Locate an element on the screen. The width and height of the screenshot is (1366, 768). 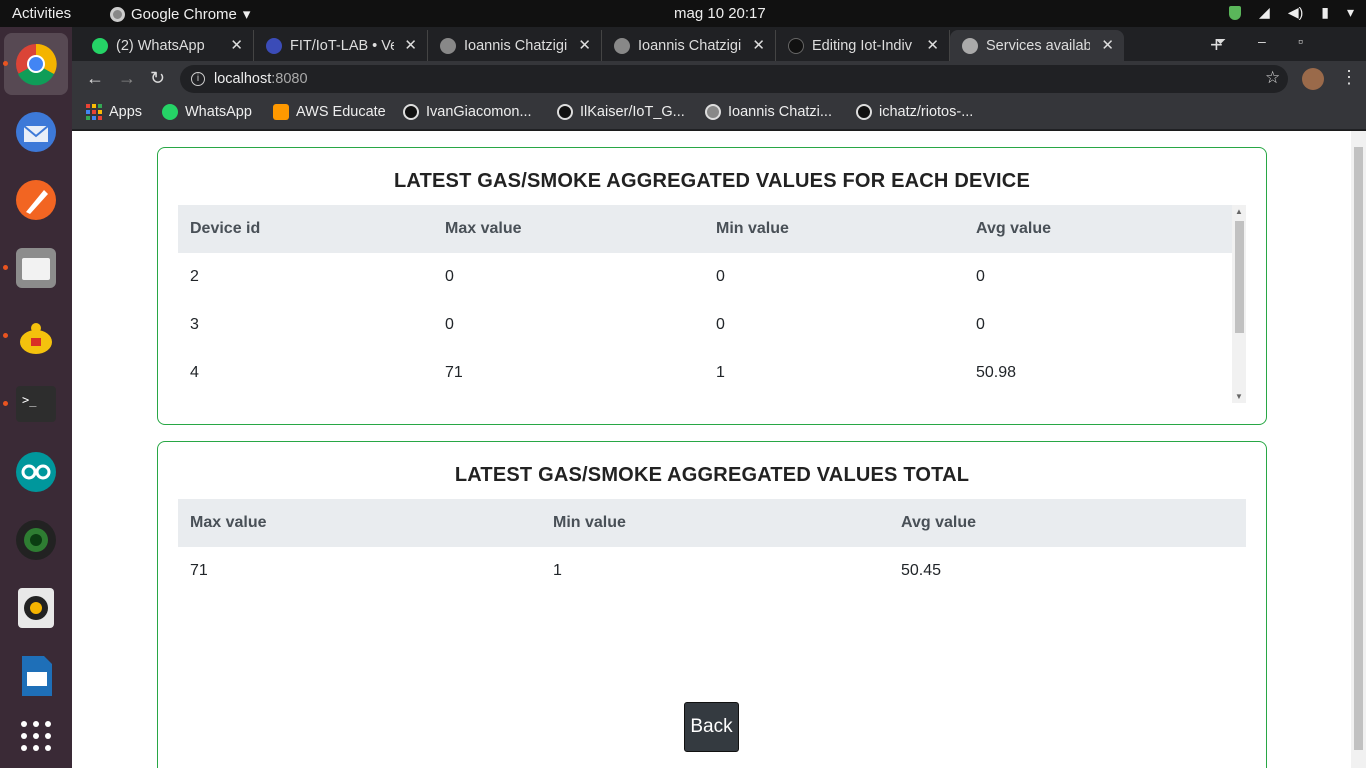
browser-toolbar: ← → ↻ i localhost:8080 ☆ ⋮ is located at coordinates (719, 79).